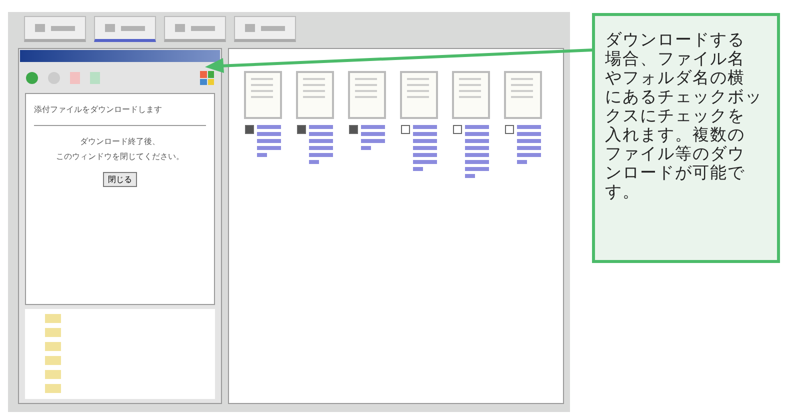 The height and width of the screenshot is (419, 793). I want to click on callout-text: 場合、ファイル名, so click(675, 58).